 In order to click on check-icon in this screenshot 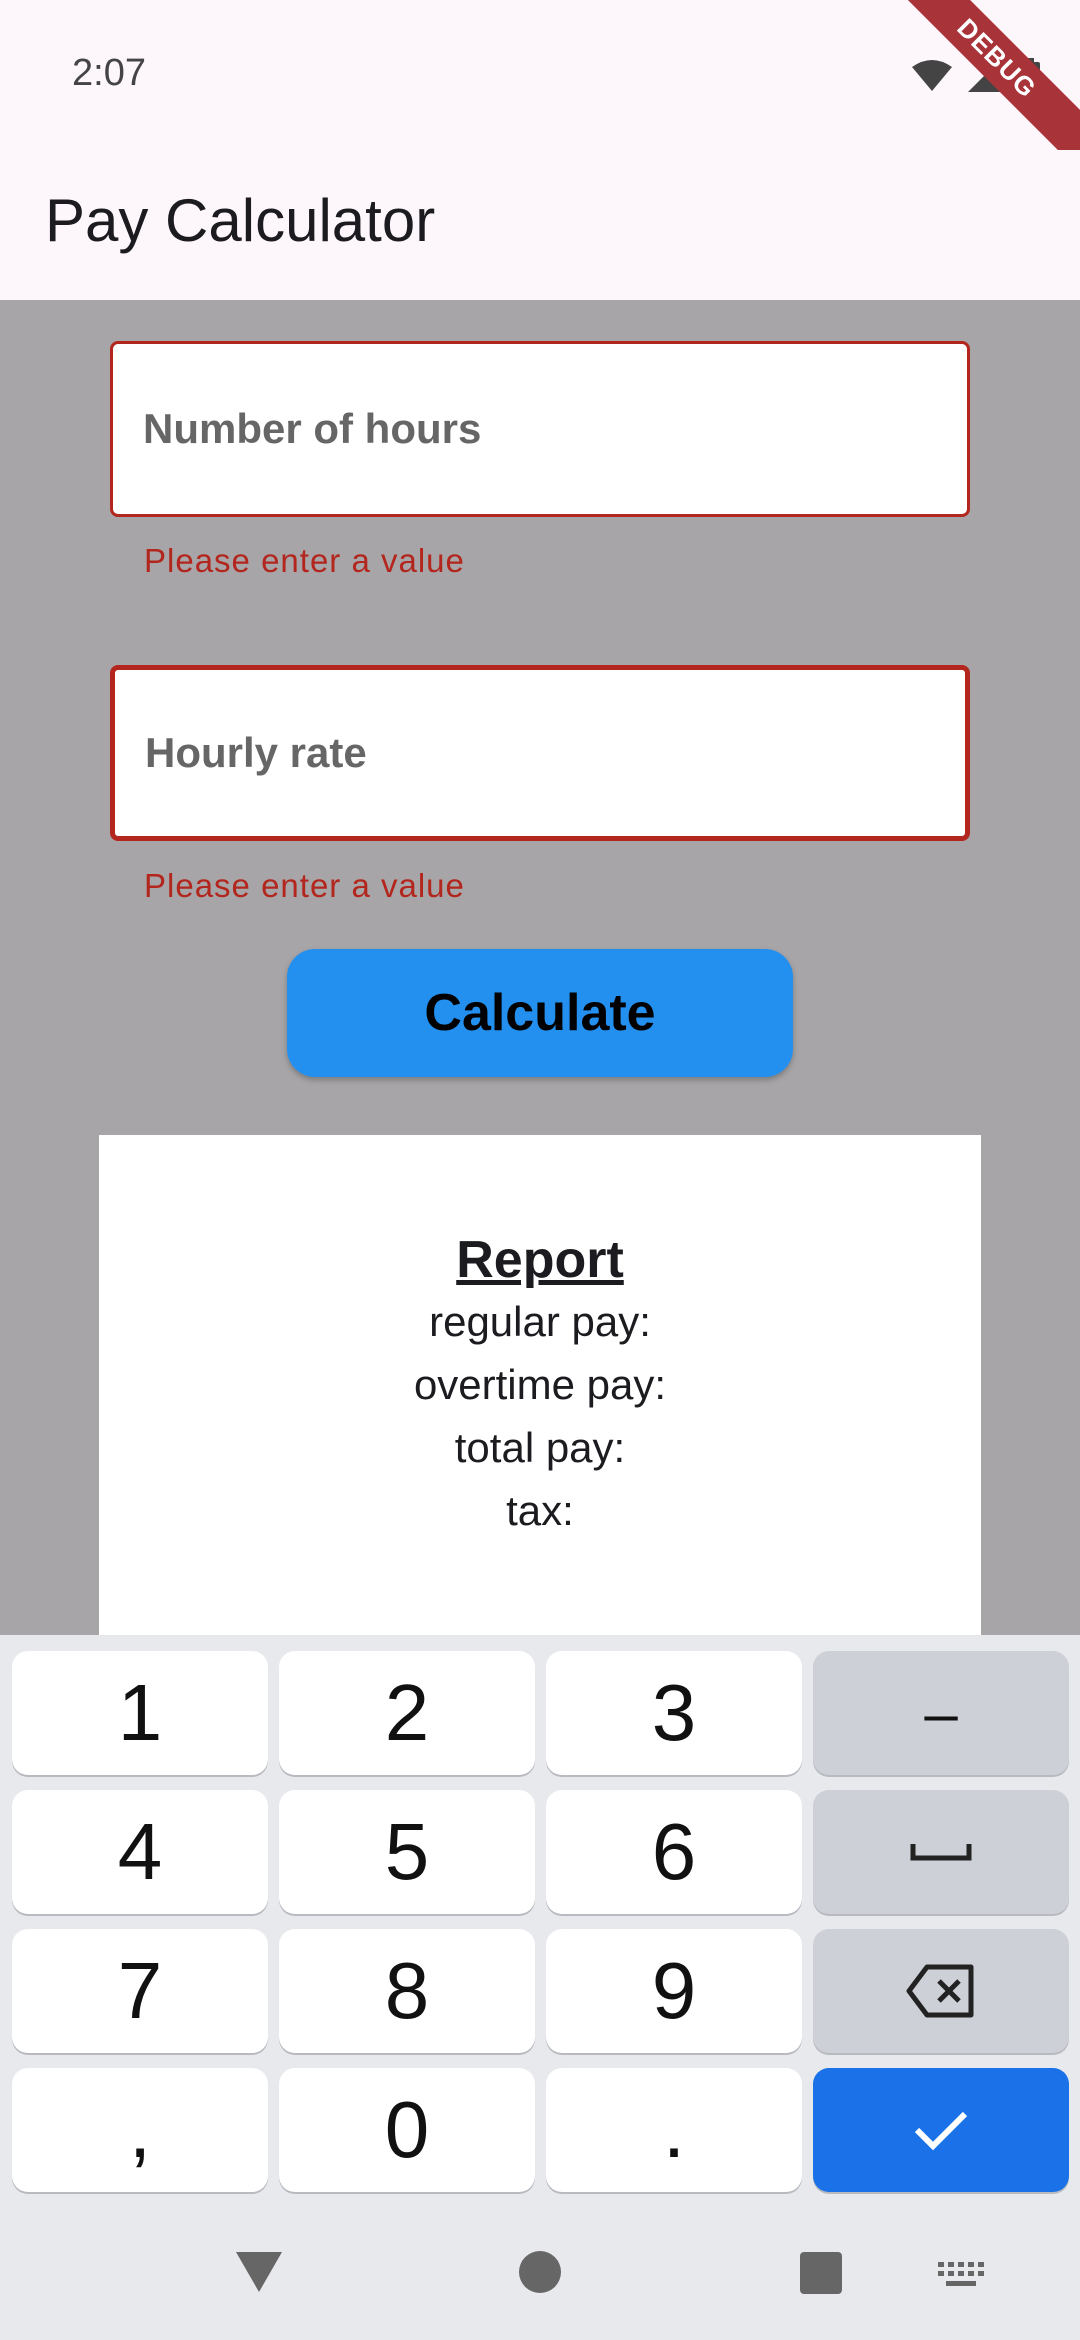, I will do `click(941, 2131)`.